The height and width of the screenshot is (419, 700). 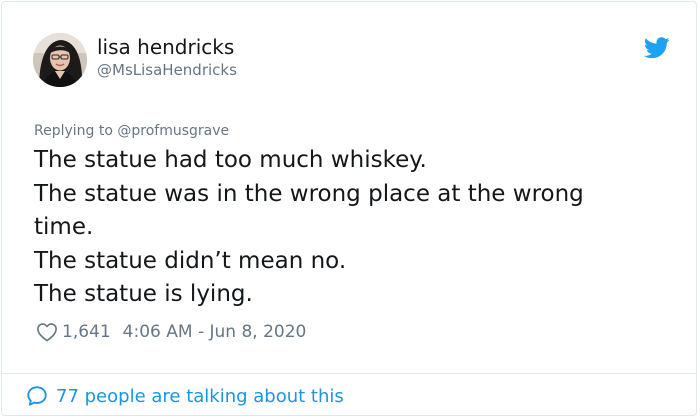 What do you see at coordinates (86, 332) in the screenshot?
I see `like-count: 1,641` at bounding box center [86, 332].